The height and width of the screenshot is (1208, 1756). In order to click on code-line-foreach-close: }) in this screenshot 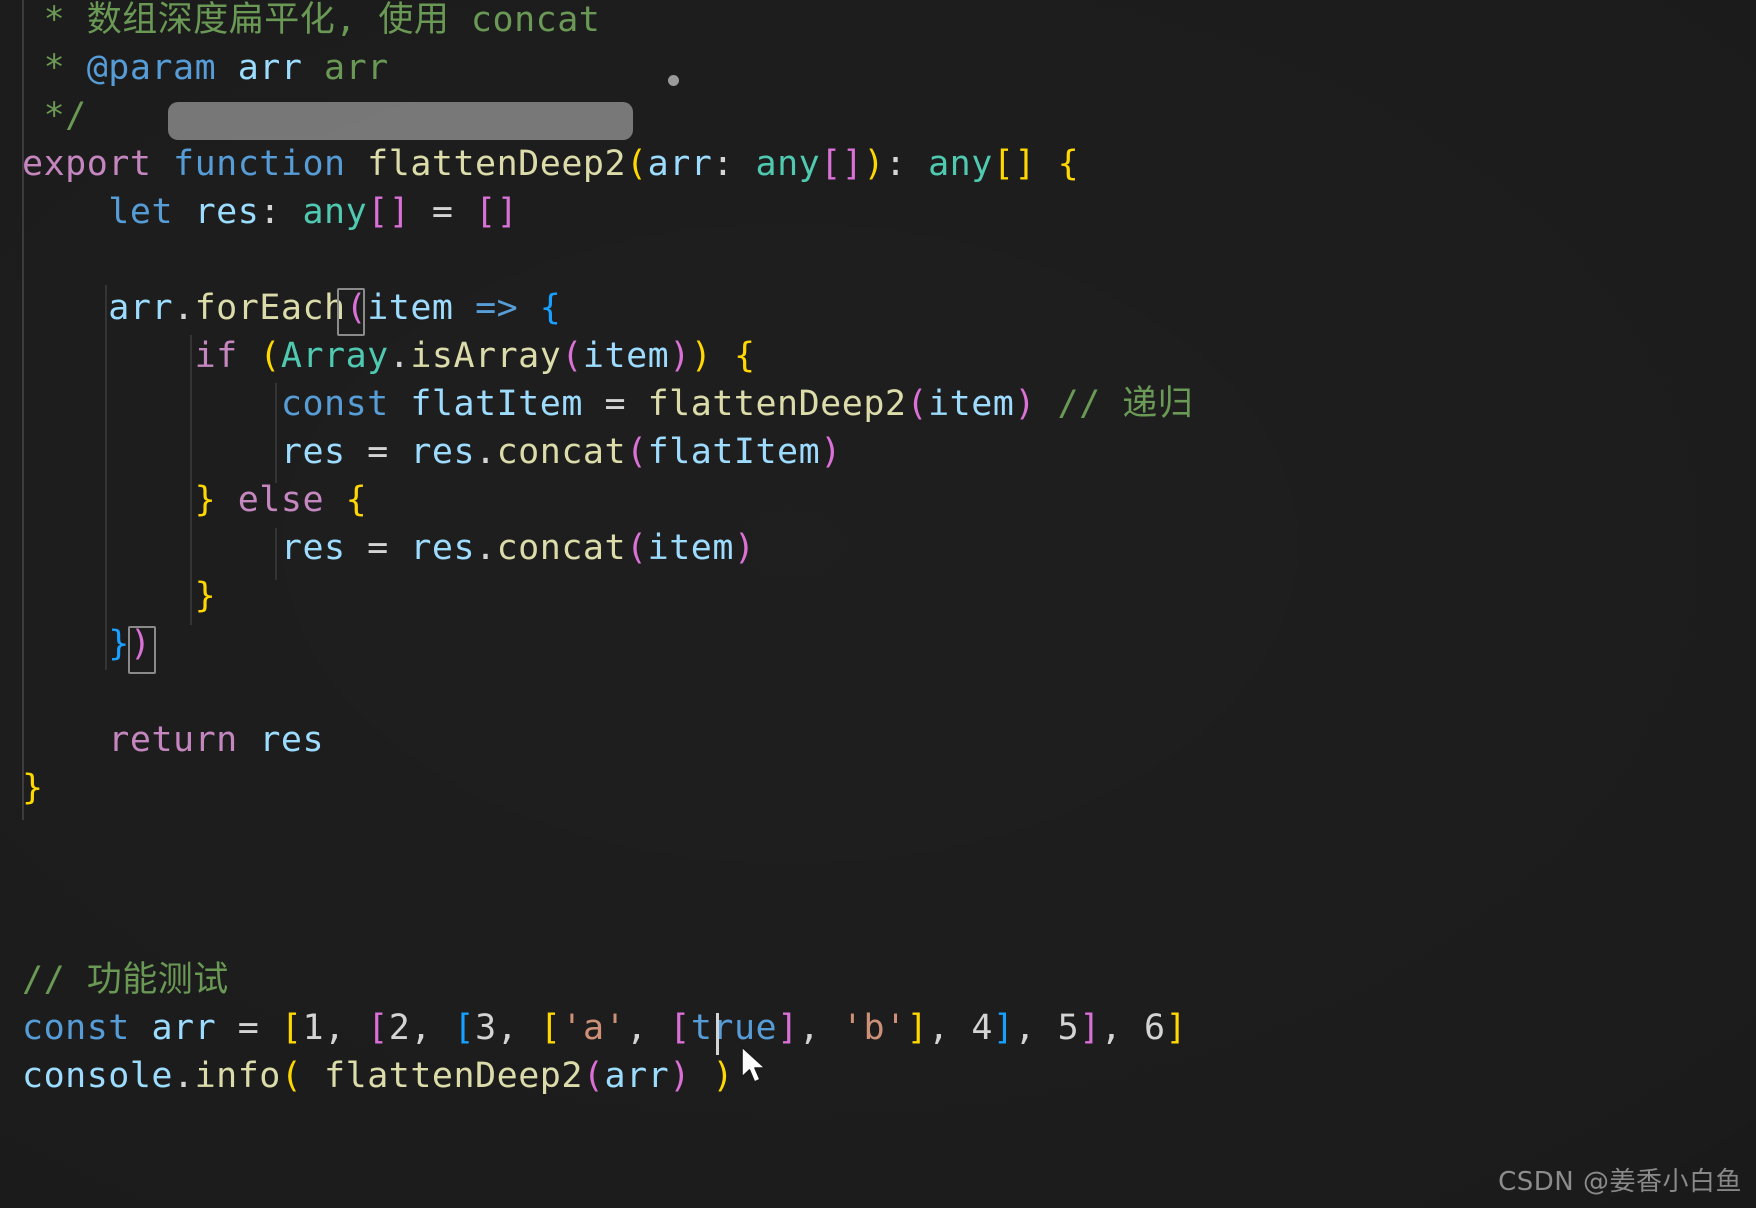, I will do `click(86, 644)`.